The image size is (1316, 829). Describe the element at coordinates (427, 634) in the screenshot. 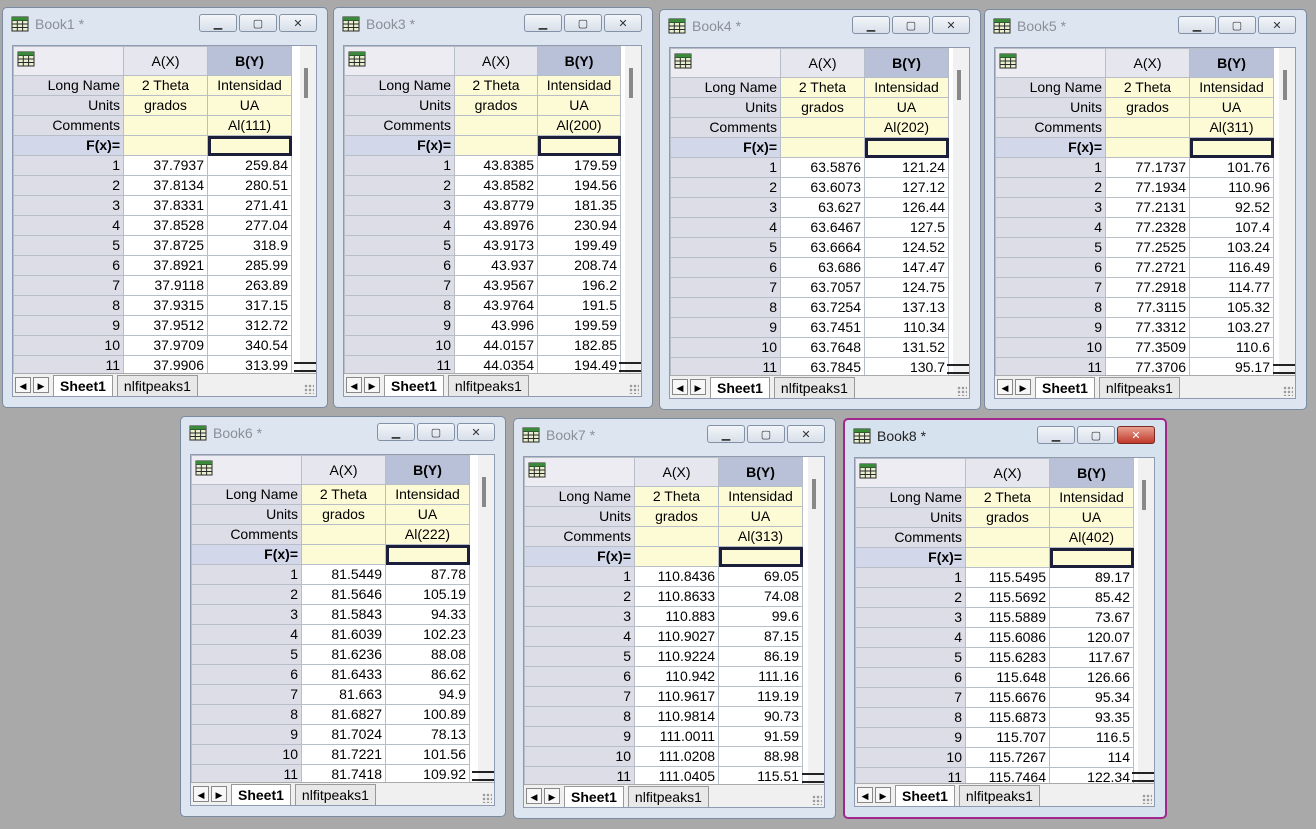

I see `data-cell-b: 102.23` at that location.